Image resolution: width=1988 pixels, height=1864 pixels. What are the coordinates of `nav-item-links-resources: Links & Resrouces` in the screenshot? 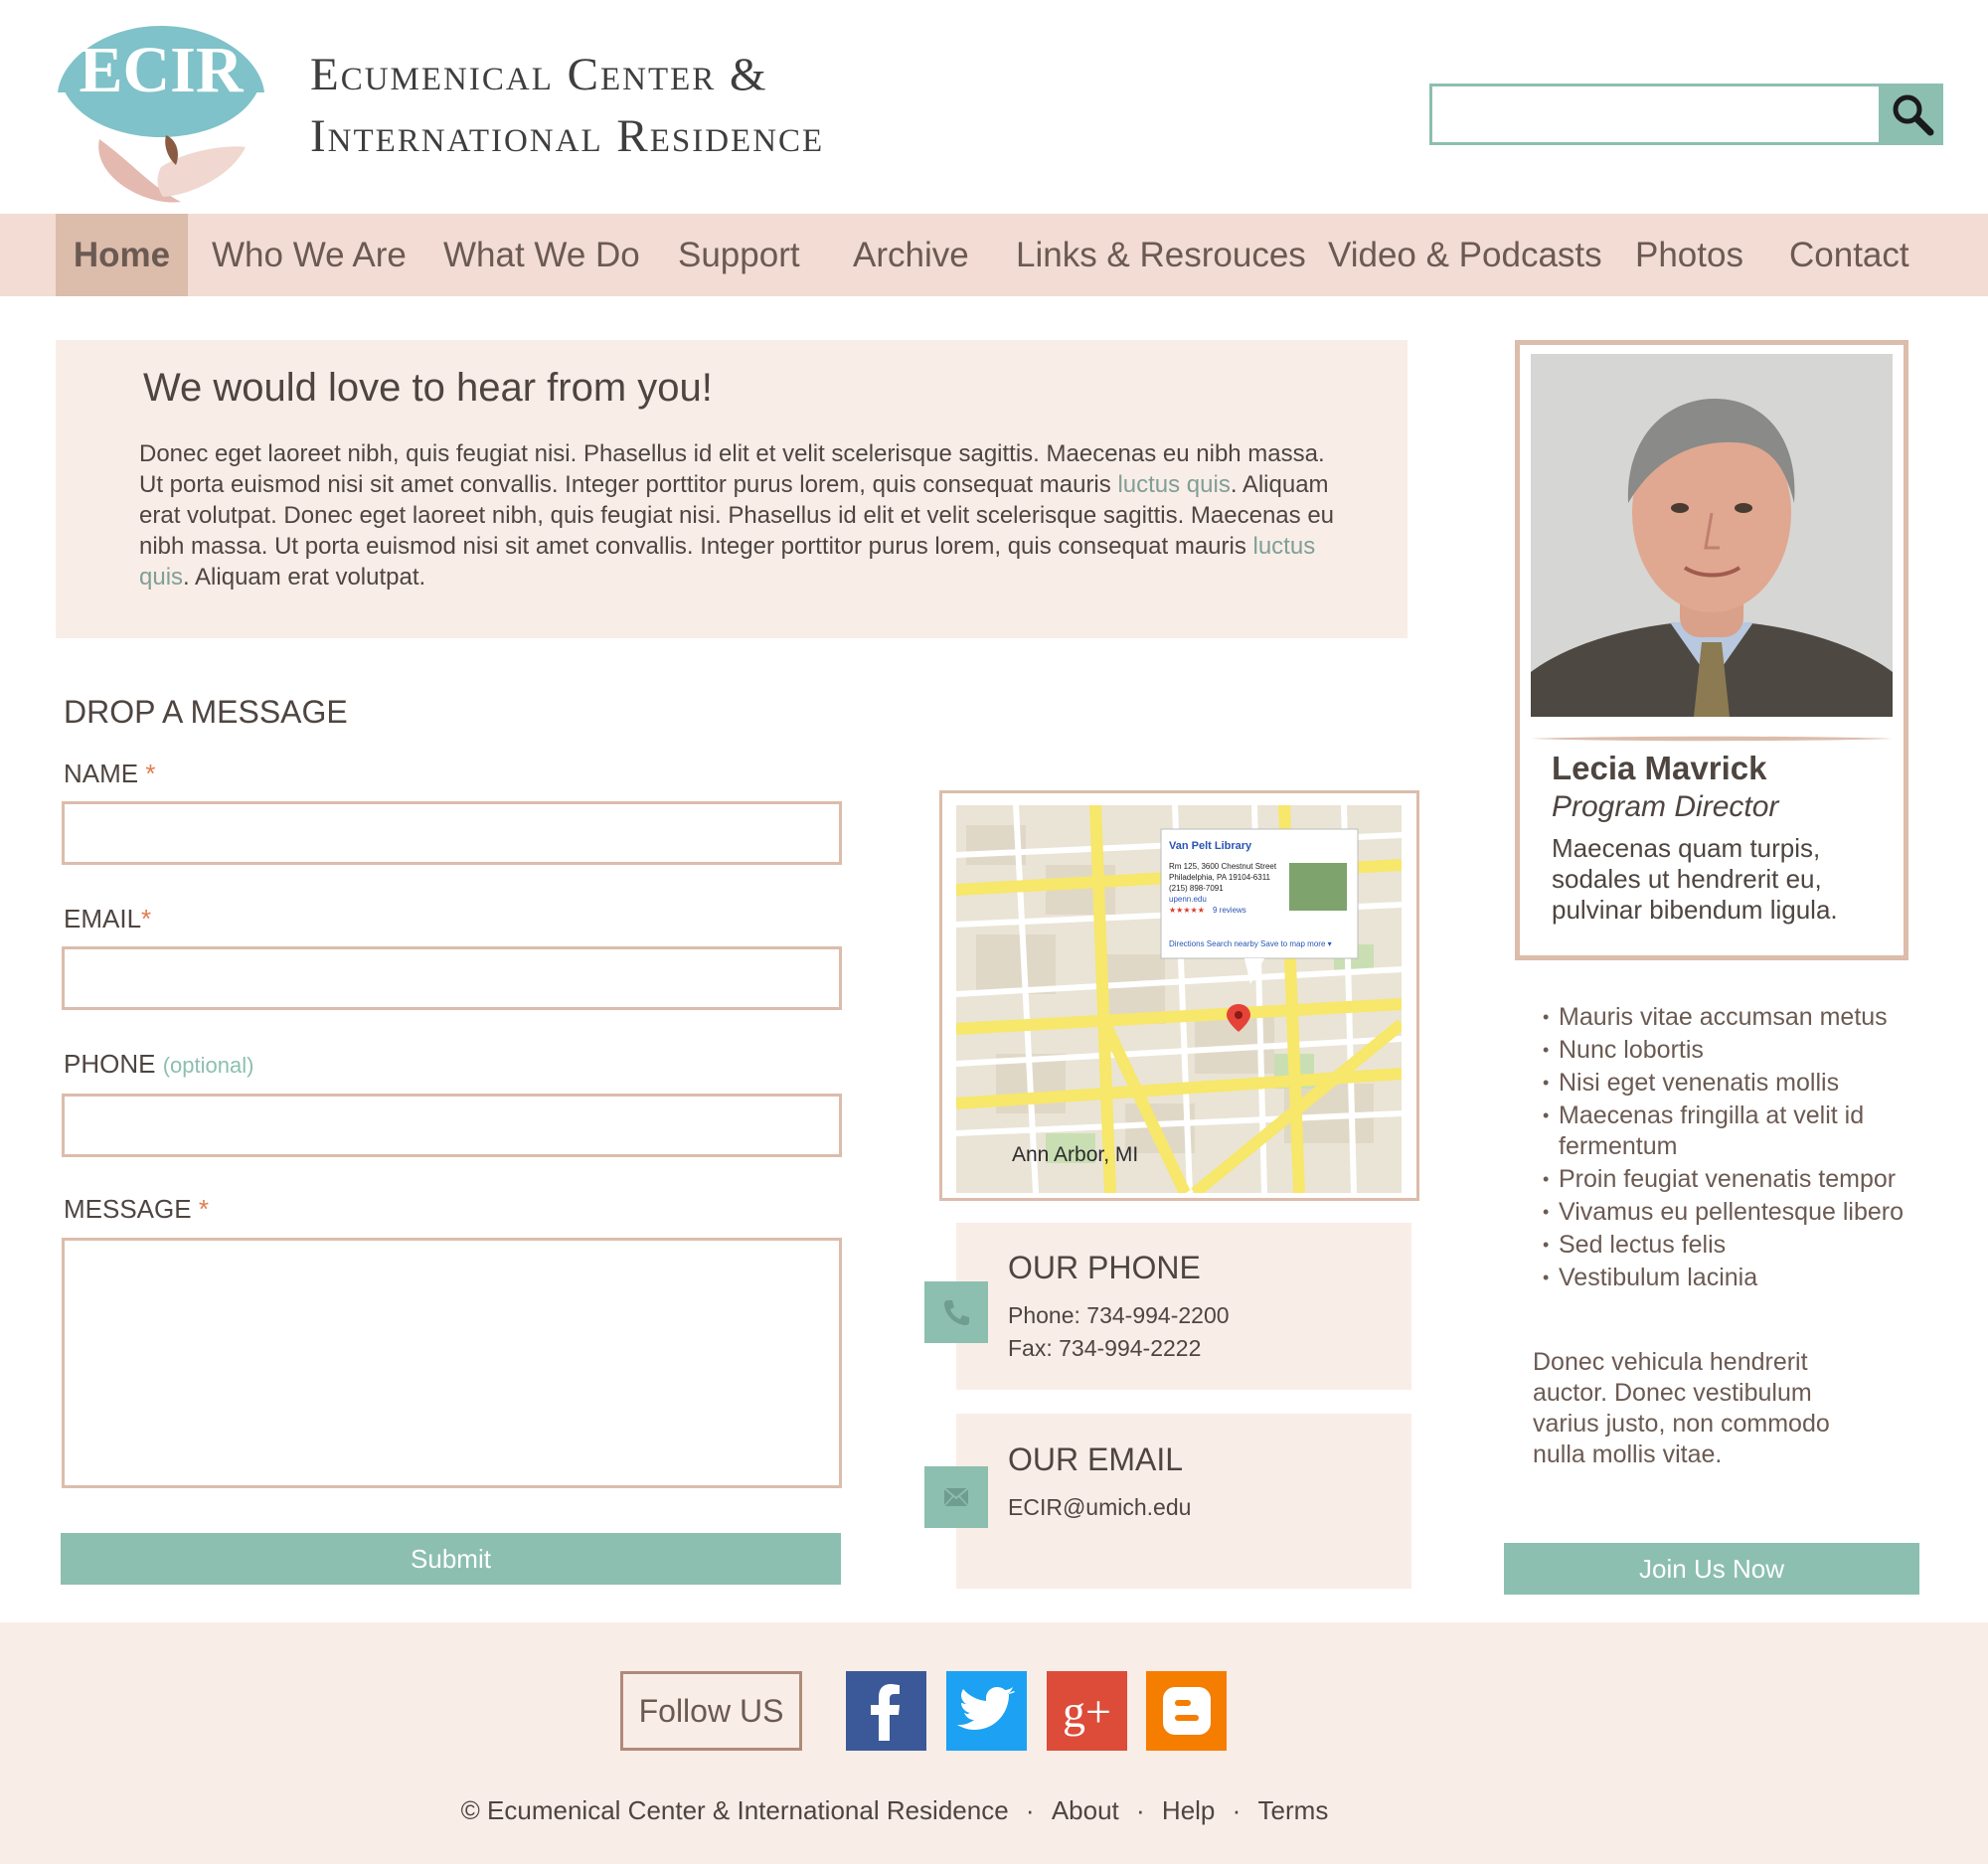 It's located at (1161, 255).